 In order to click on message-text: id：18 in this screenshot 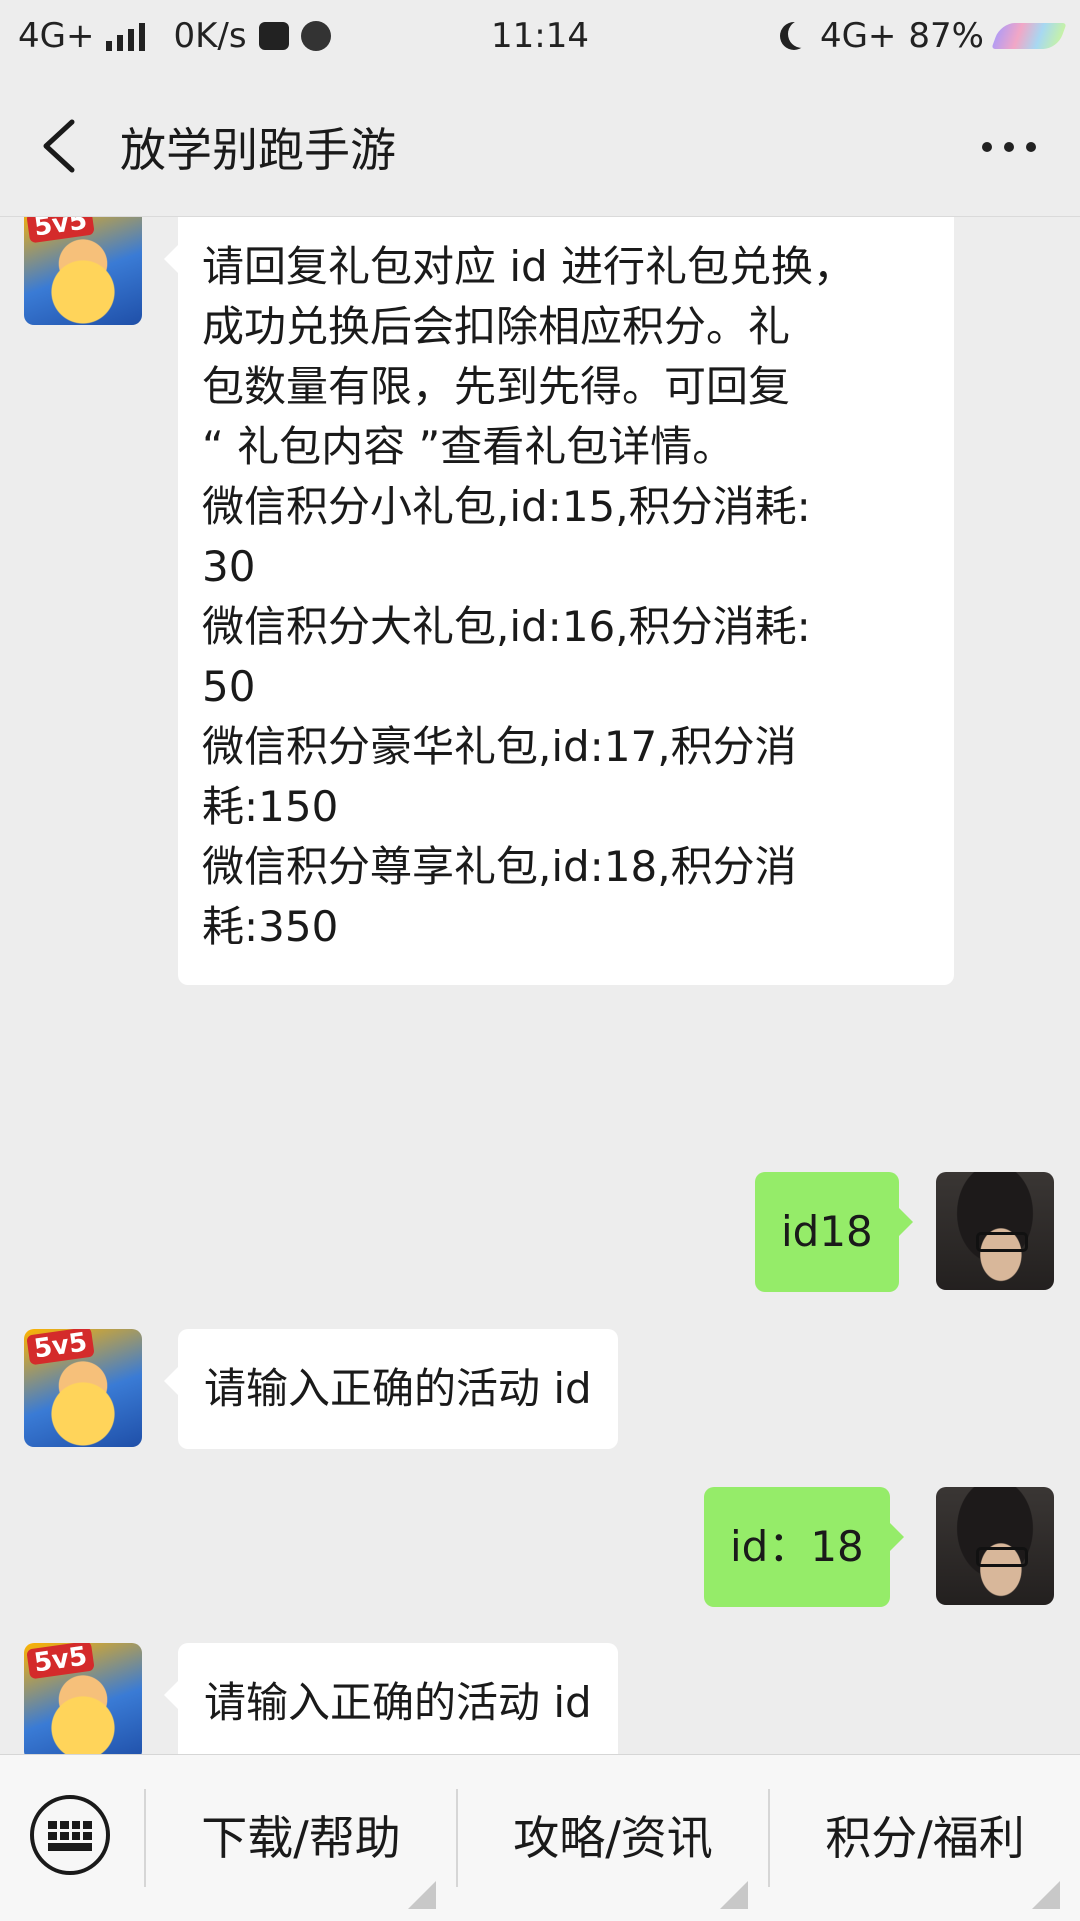, I will do `click(797, 1546)`.